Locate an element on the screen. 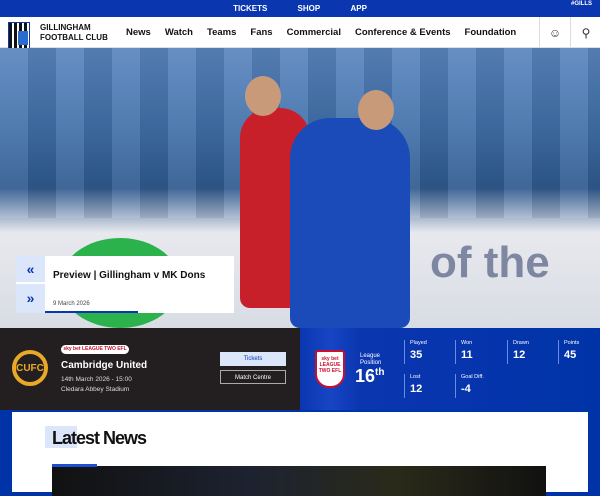 The height and width of the screenshot is (496, 600). search-button: ⚲ is located at coordinates (585, 32).